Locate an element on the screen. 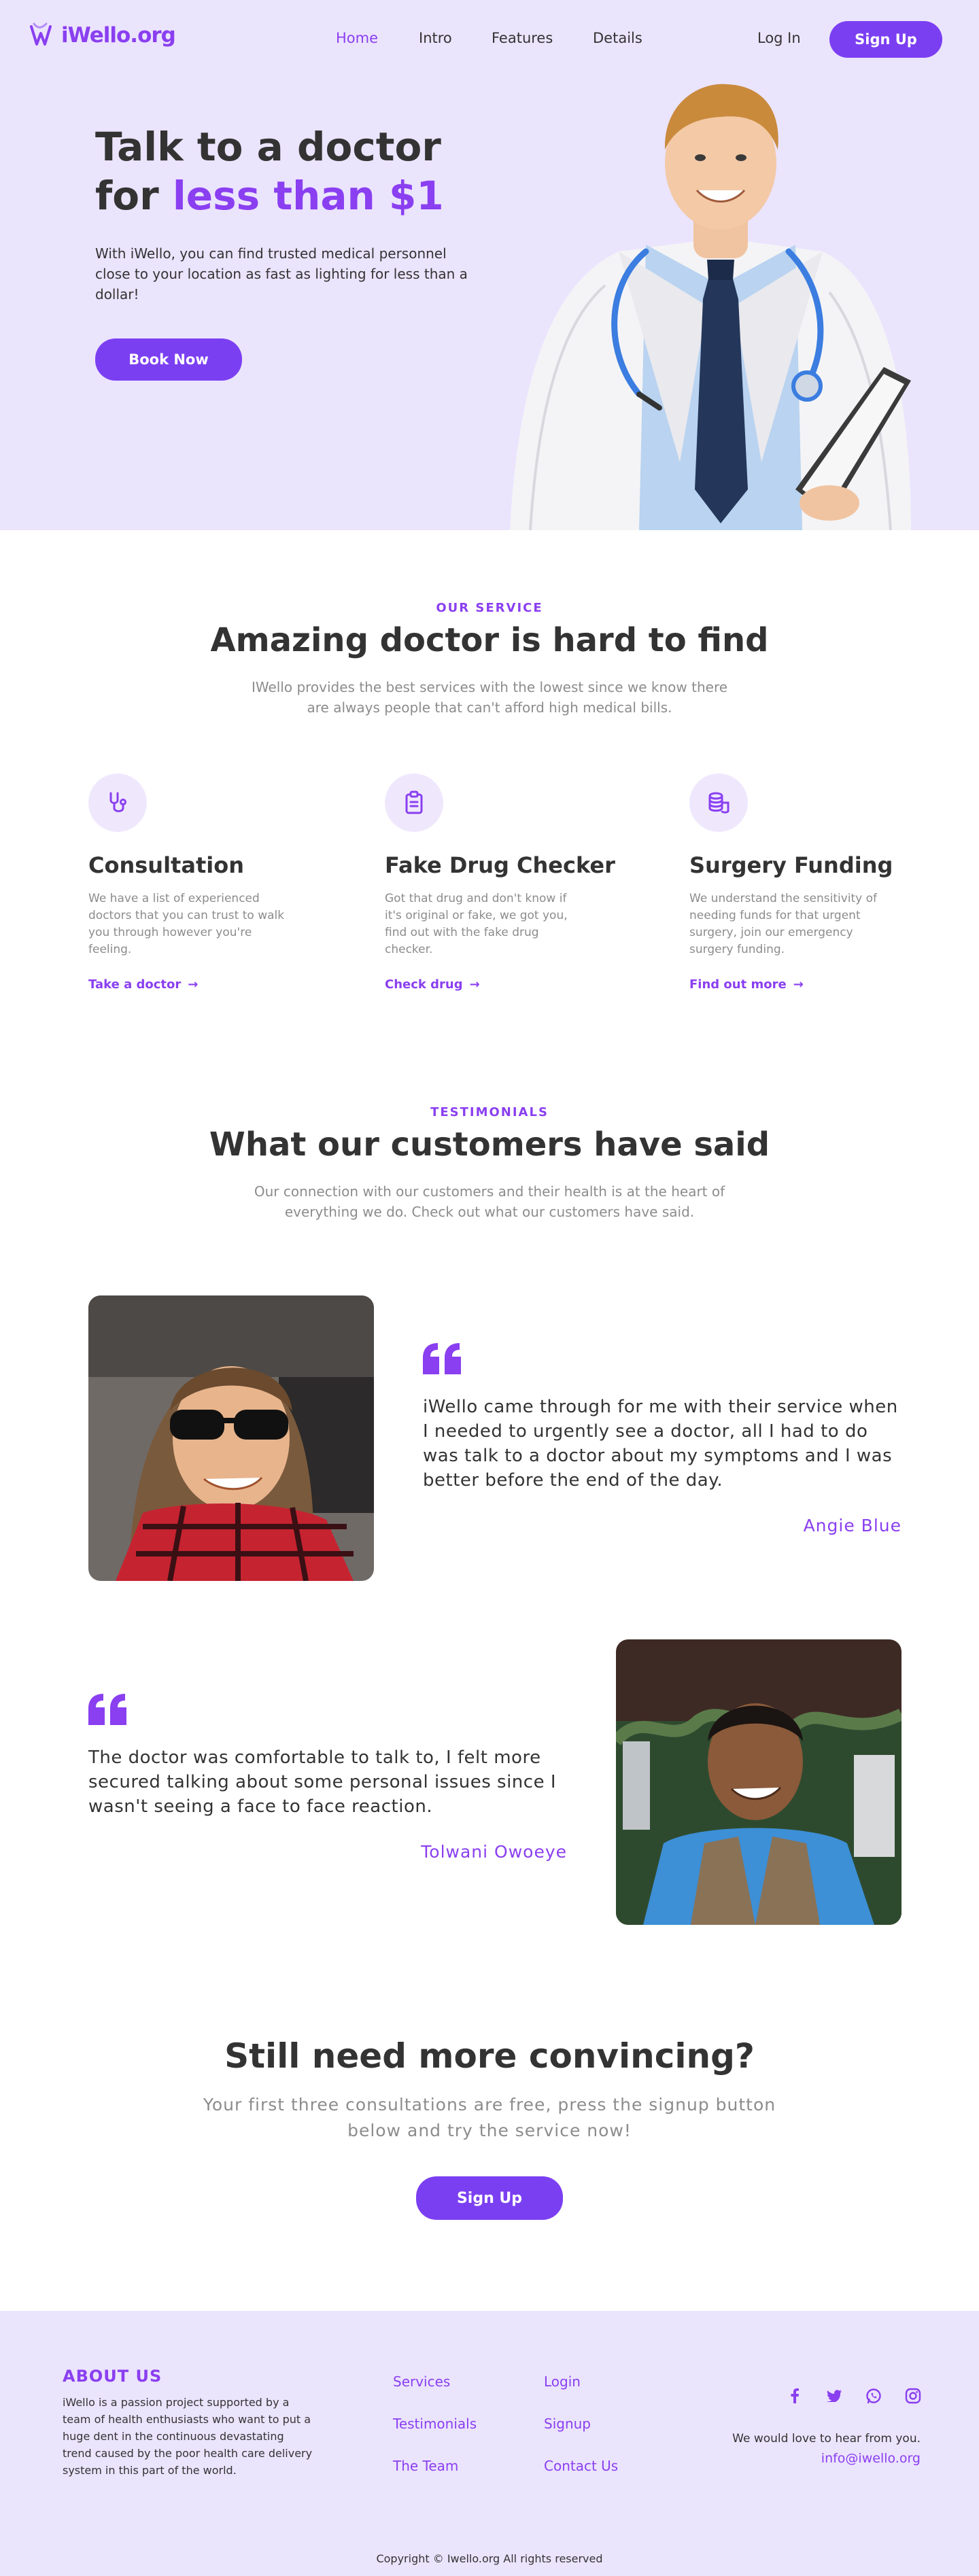  footer-link-contact: Contact Us is located at coordinates (581, 2466).